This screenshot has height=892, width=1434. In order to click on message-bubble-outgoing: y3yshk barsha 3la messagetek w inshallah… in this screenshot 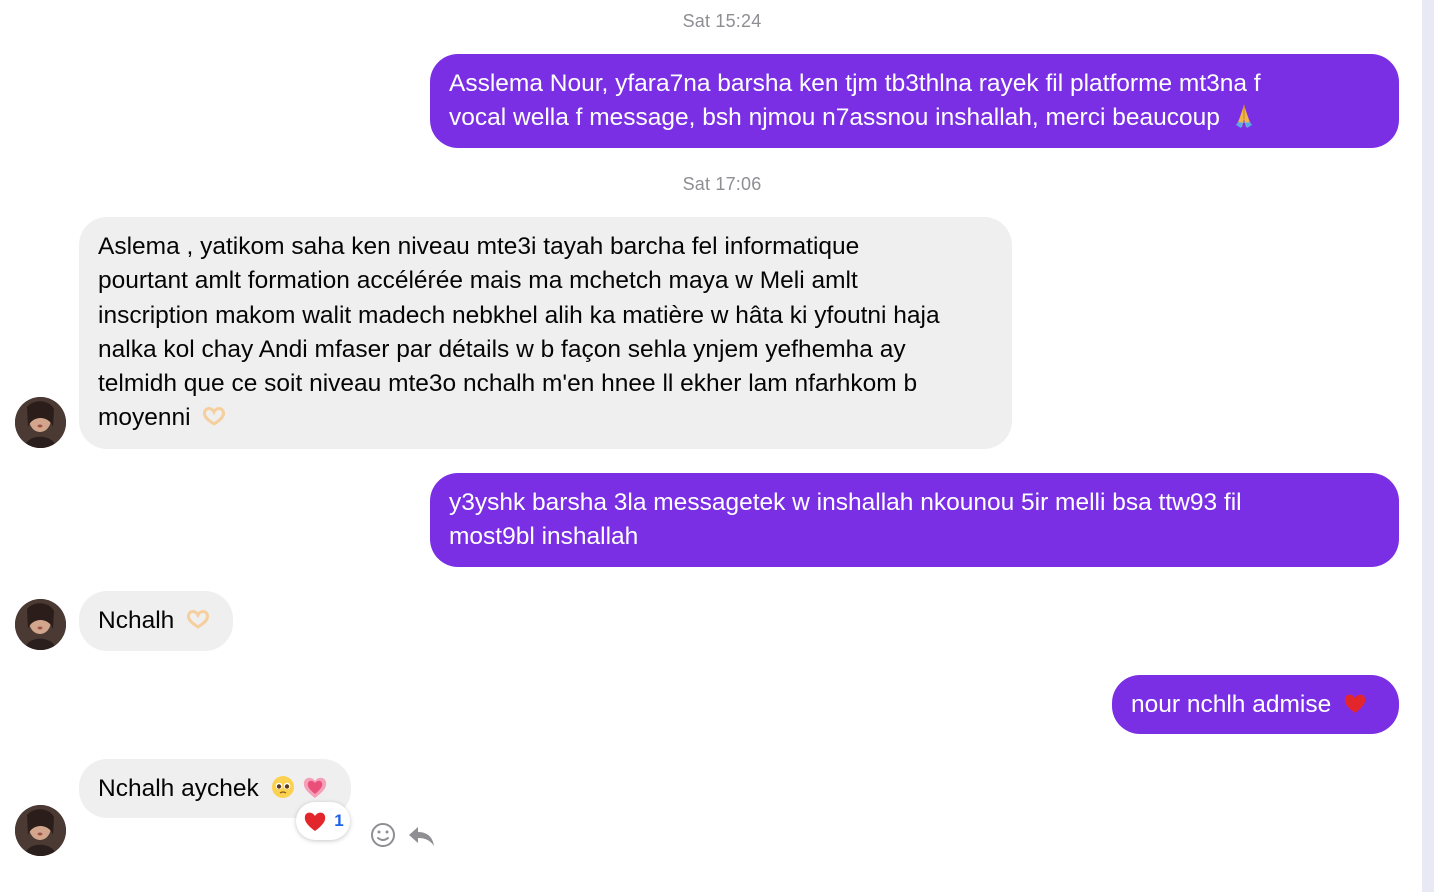, I will do `click(914, 520)`.